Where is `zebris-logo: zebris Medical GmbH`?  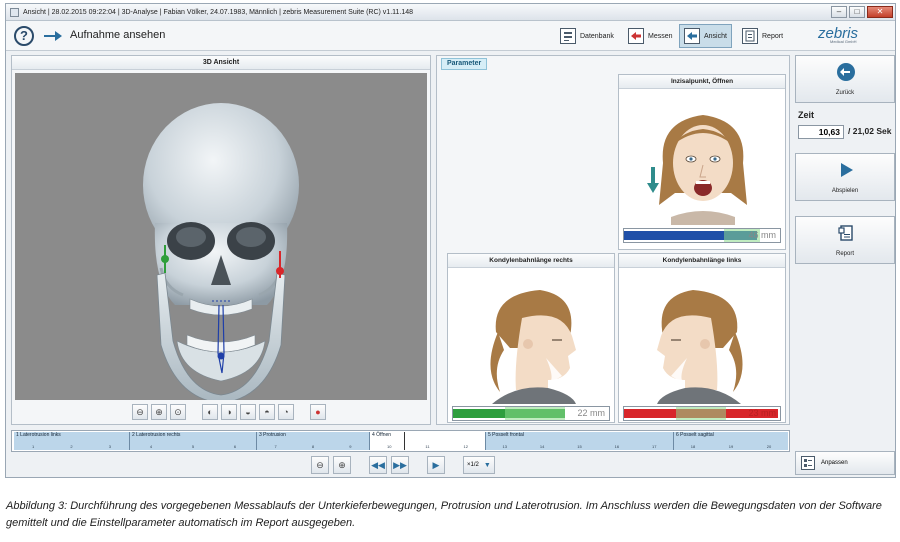
zebris-logo: zebris Medical GmbH is located at coordinates (838, 34).